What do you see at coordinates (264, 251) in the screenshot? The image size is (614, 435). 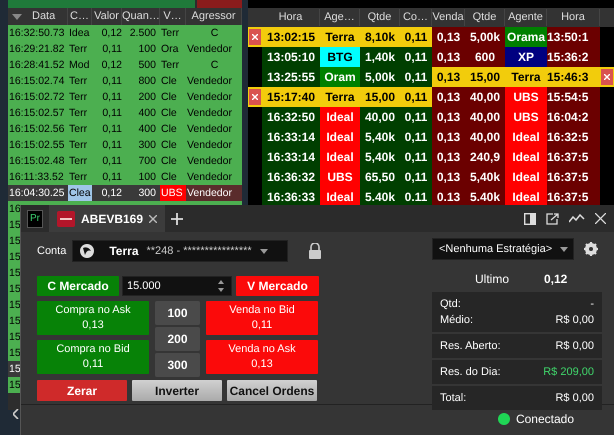 I see `caret-icon` at bounding box center [264, 251].